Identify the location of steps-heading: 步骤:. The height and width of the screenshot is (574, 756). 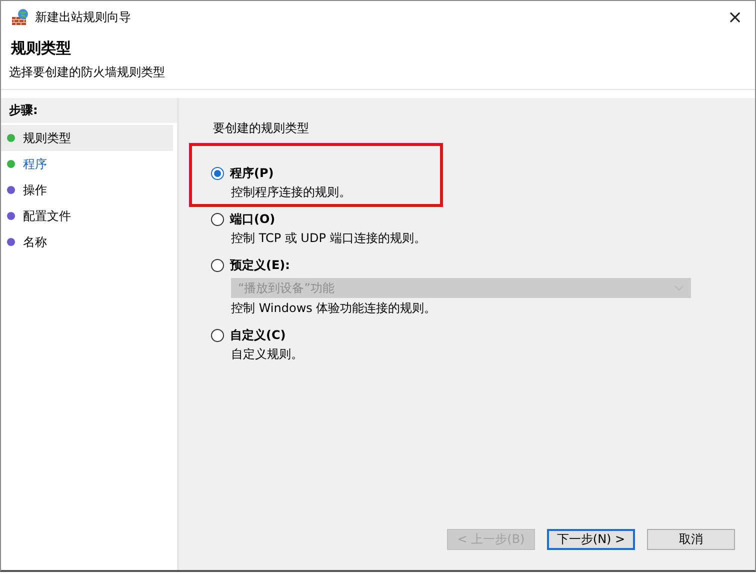
(89, 110).